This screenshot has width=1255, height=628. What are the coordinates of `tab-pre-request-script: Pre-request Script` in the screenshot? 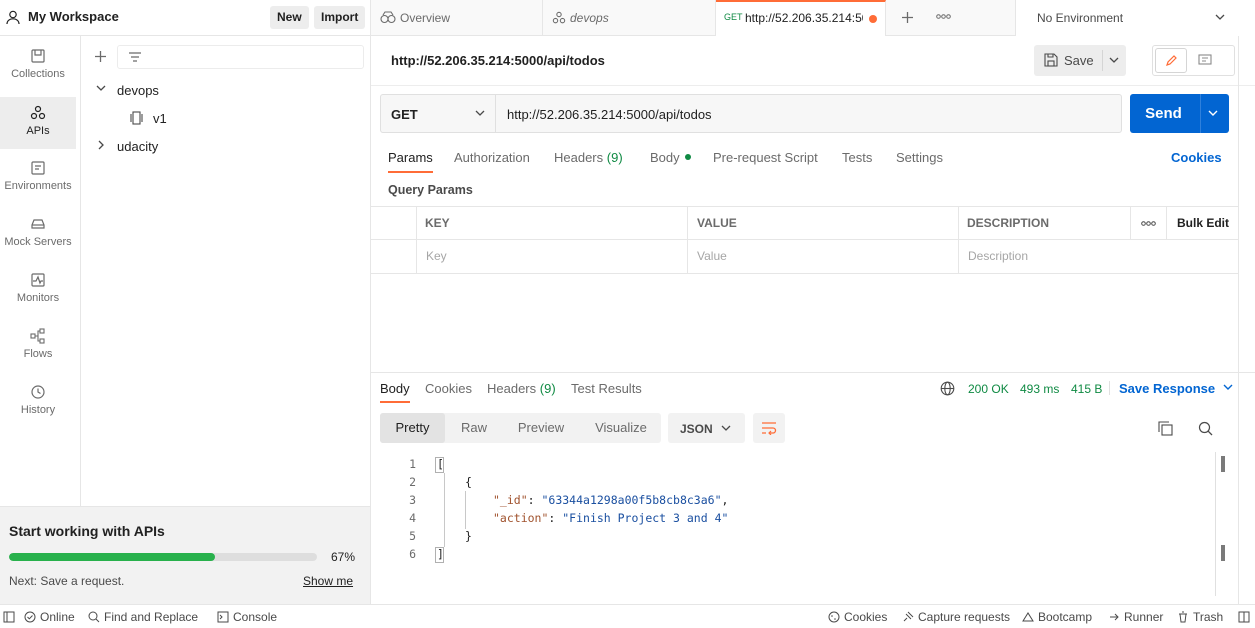 It's located at (765, 157).